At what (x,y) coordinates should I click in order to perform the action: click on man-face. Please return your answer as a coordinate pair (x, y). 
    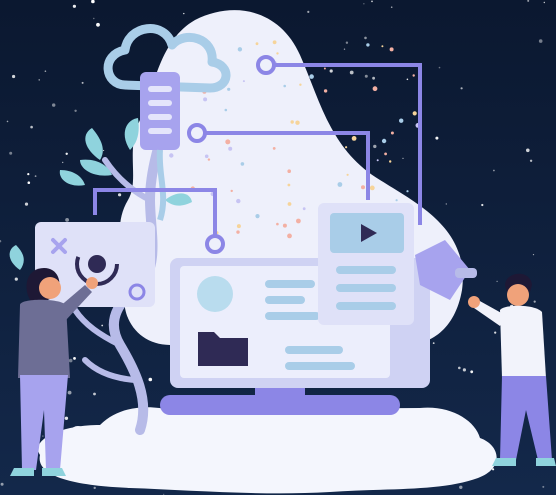
    Looking at the image, I should click on (518, 295).